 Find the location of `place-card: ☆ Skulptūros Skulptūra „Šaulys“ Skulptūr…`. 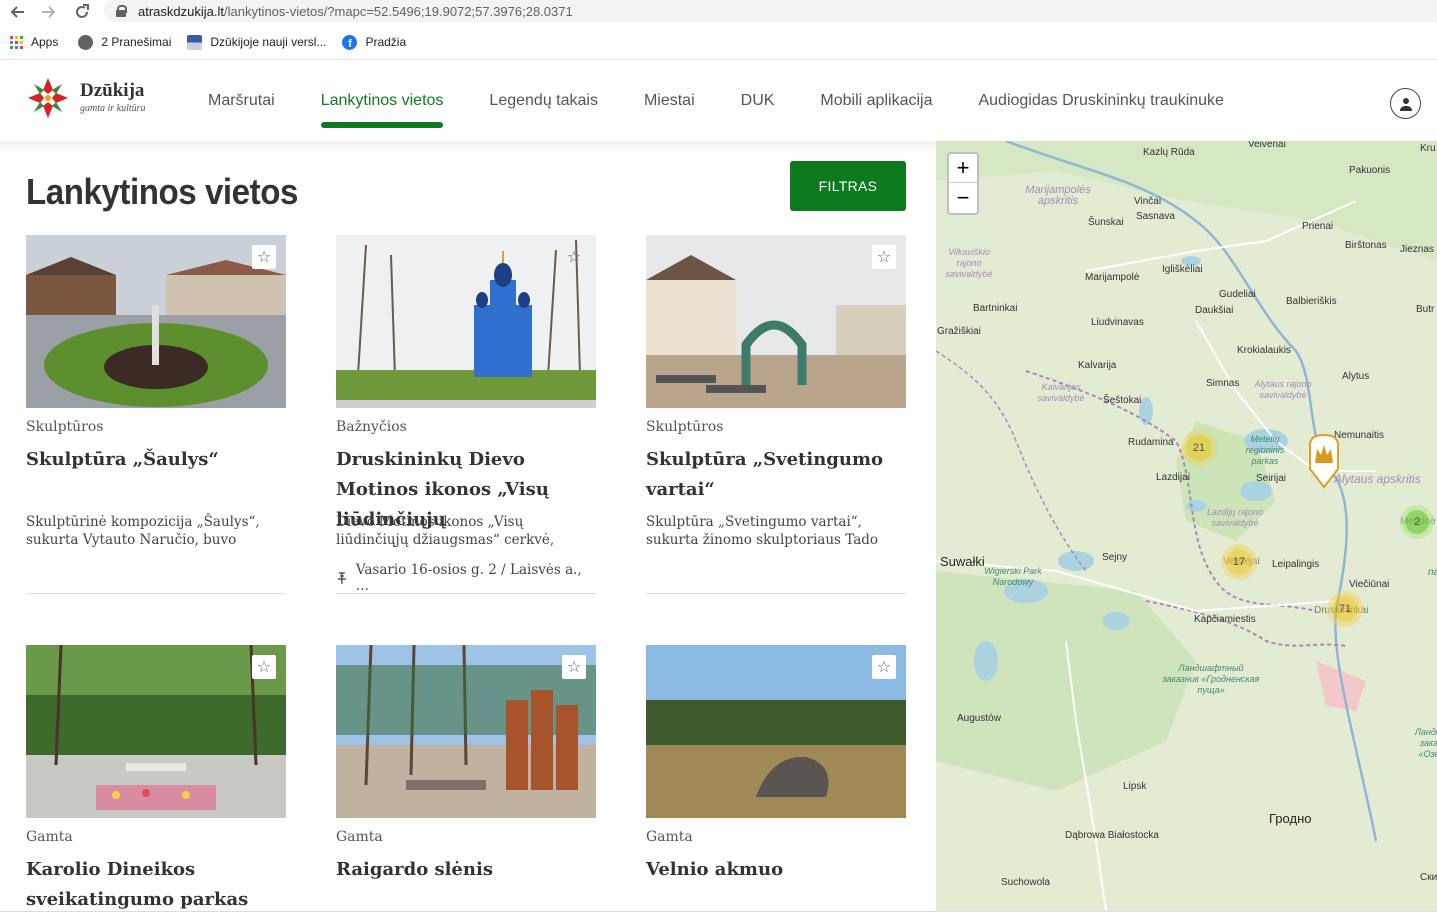

place-card: ☆ Skulptūros Skulptūra „Šaulys“ Skulptūr… is located at coordinates (156, 414).